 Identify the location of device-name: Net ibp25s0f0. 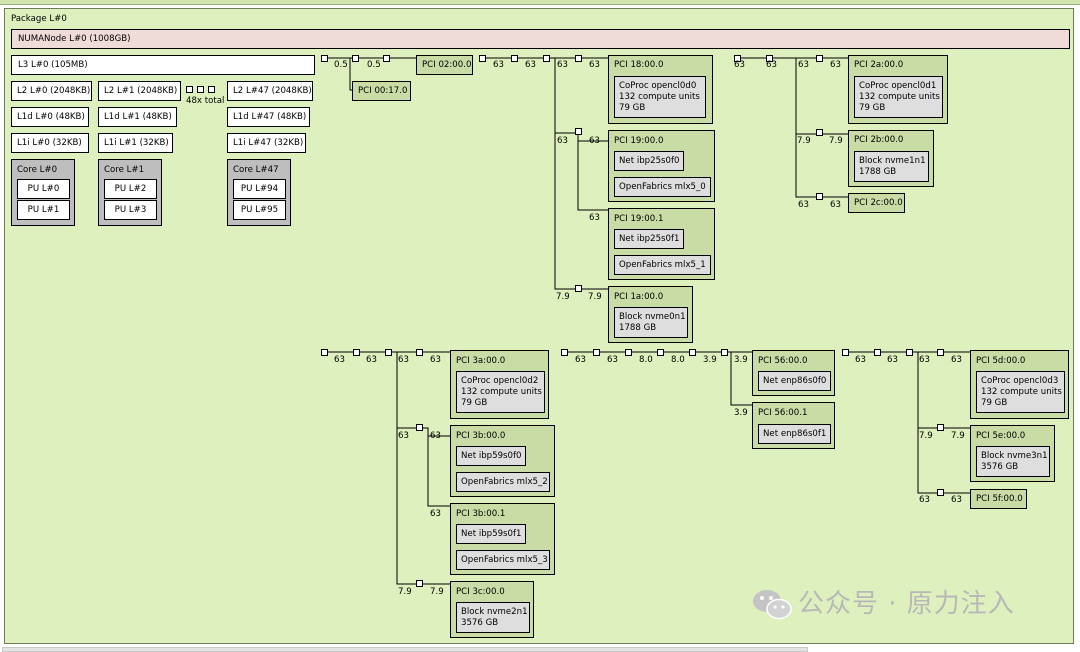
(649, 161).